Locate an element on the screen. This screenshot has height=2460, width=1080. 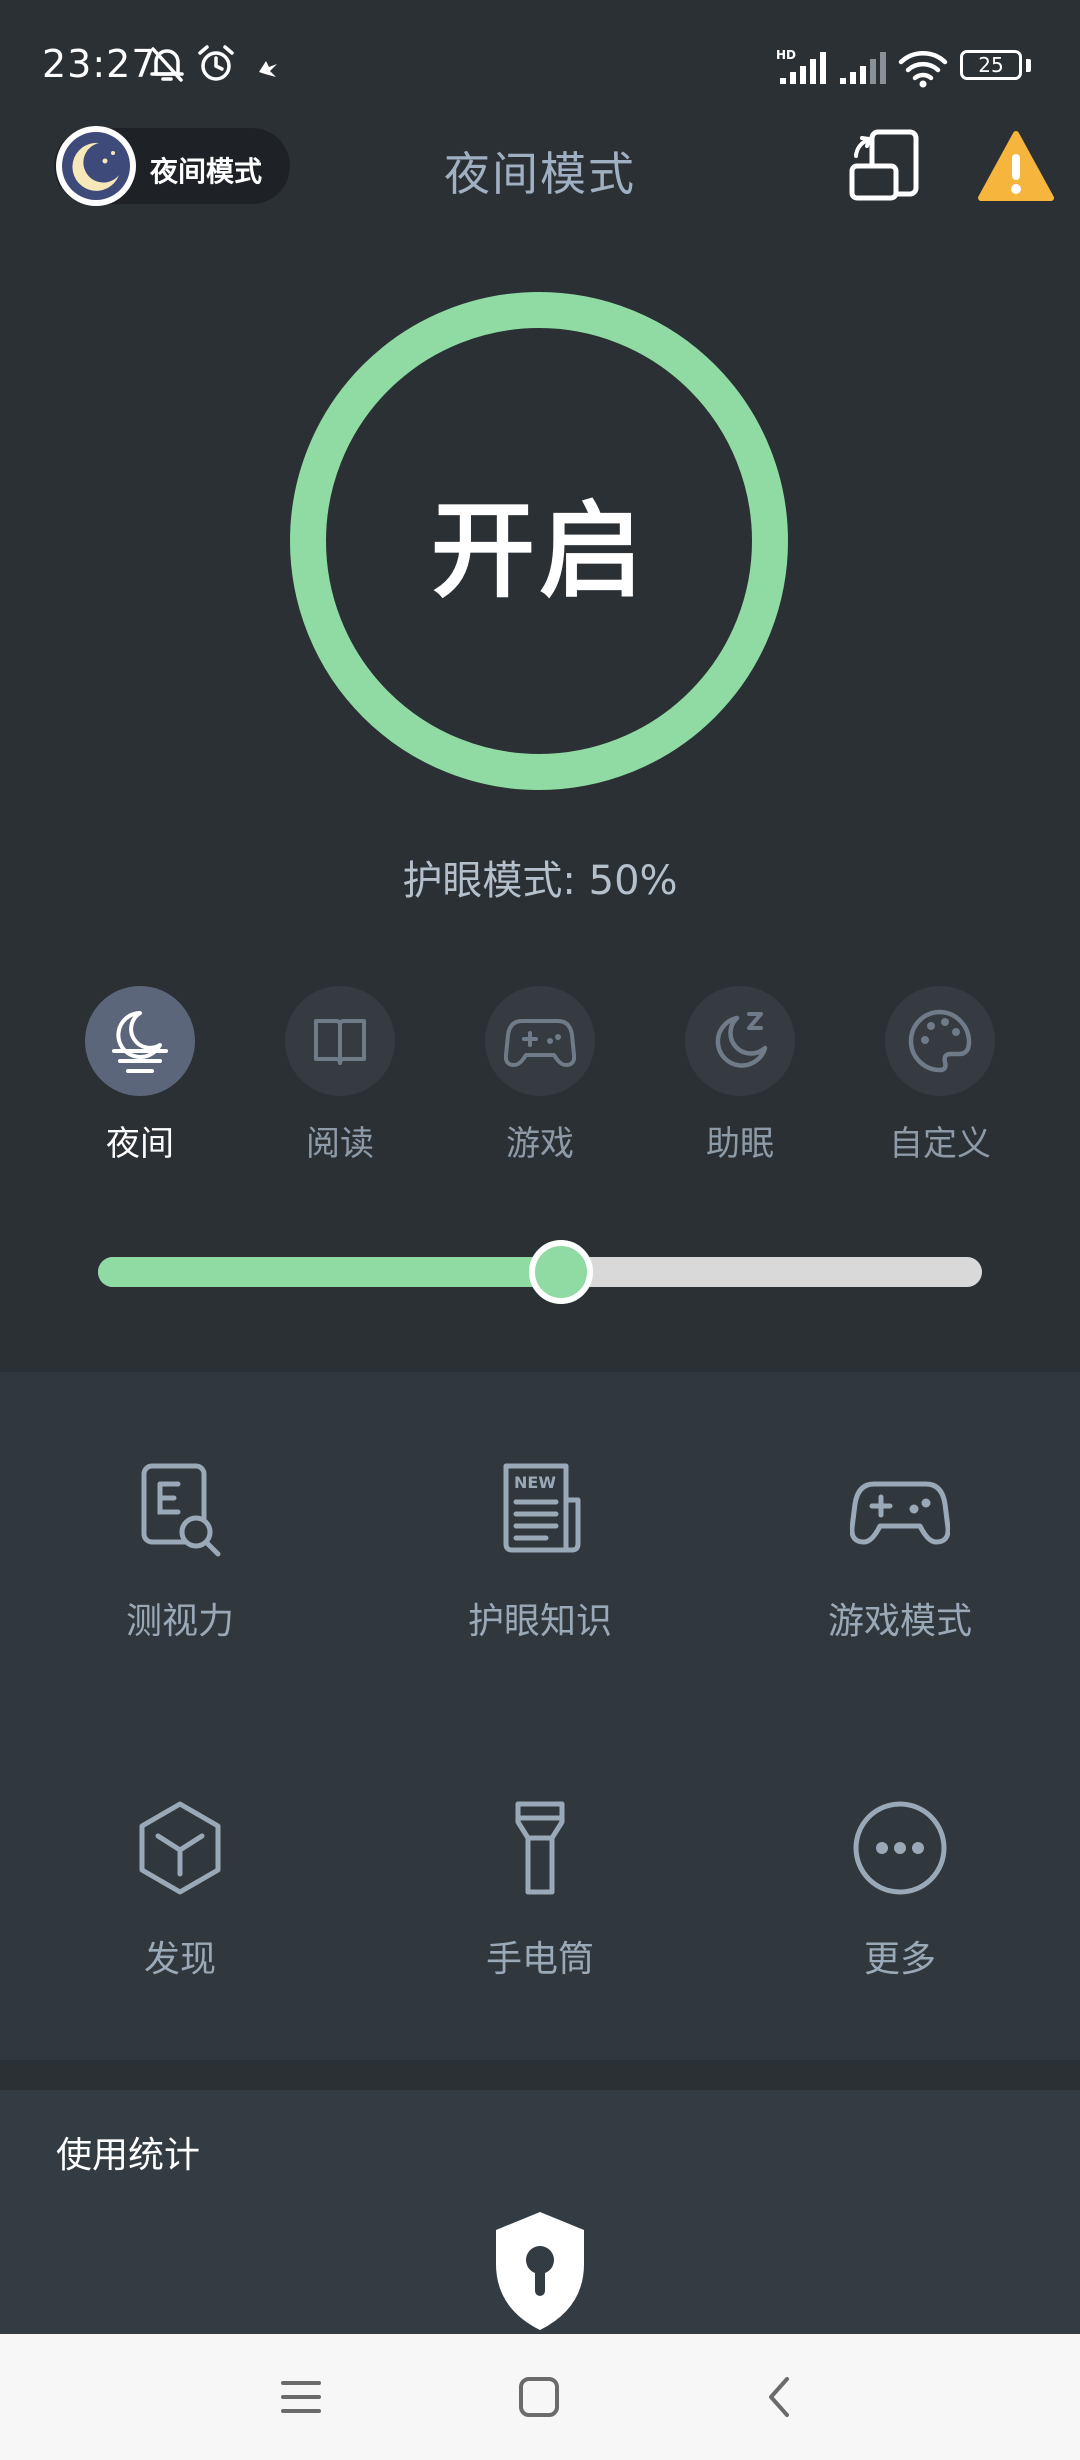
tool-label-game-mode: 游戏模式 is located at coordinates (899, 1621).